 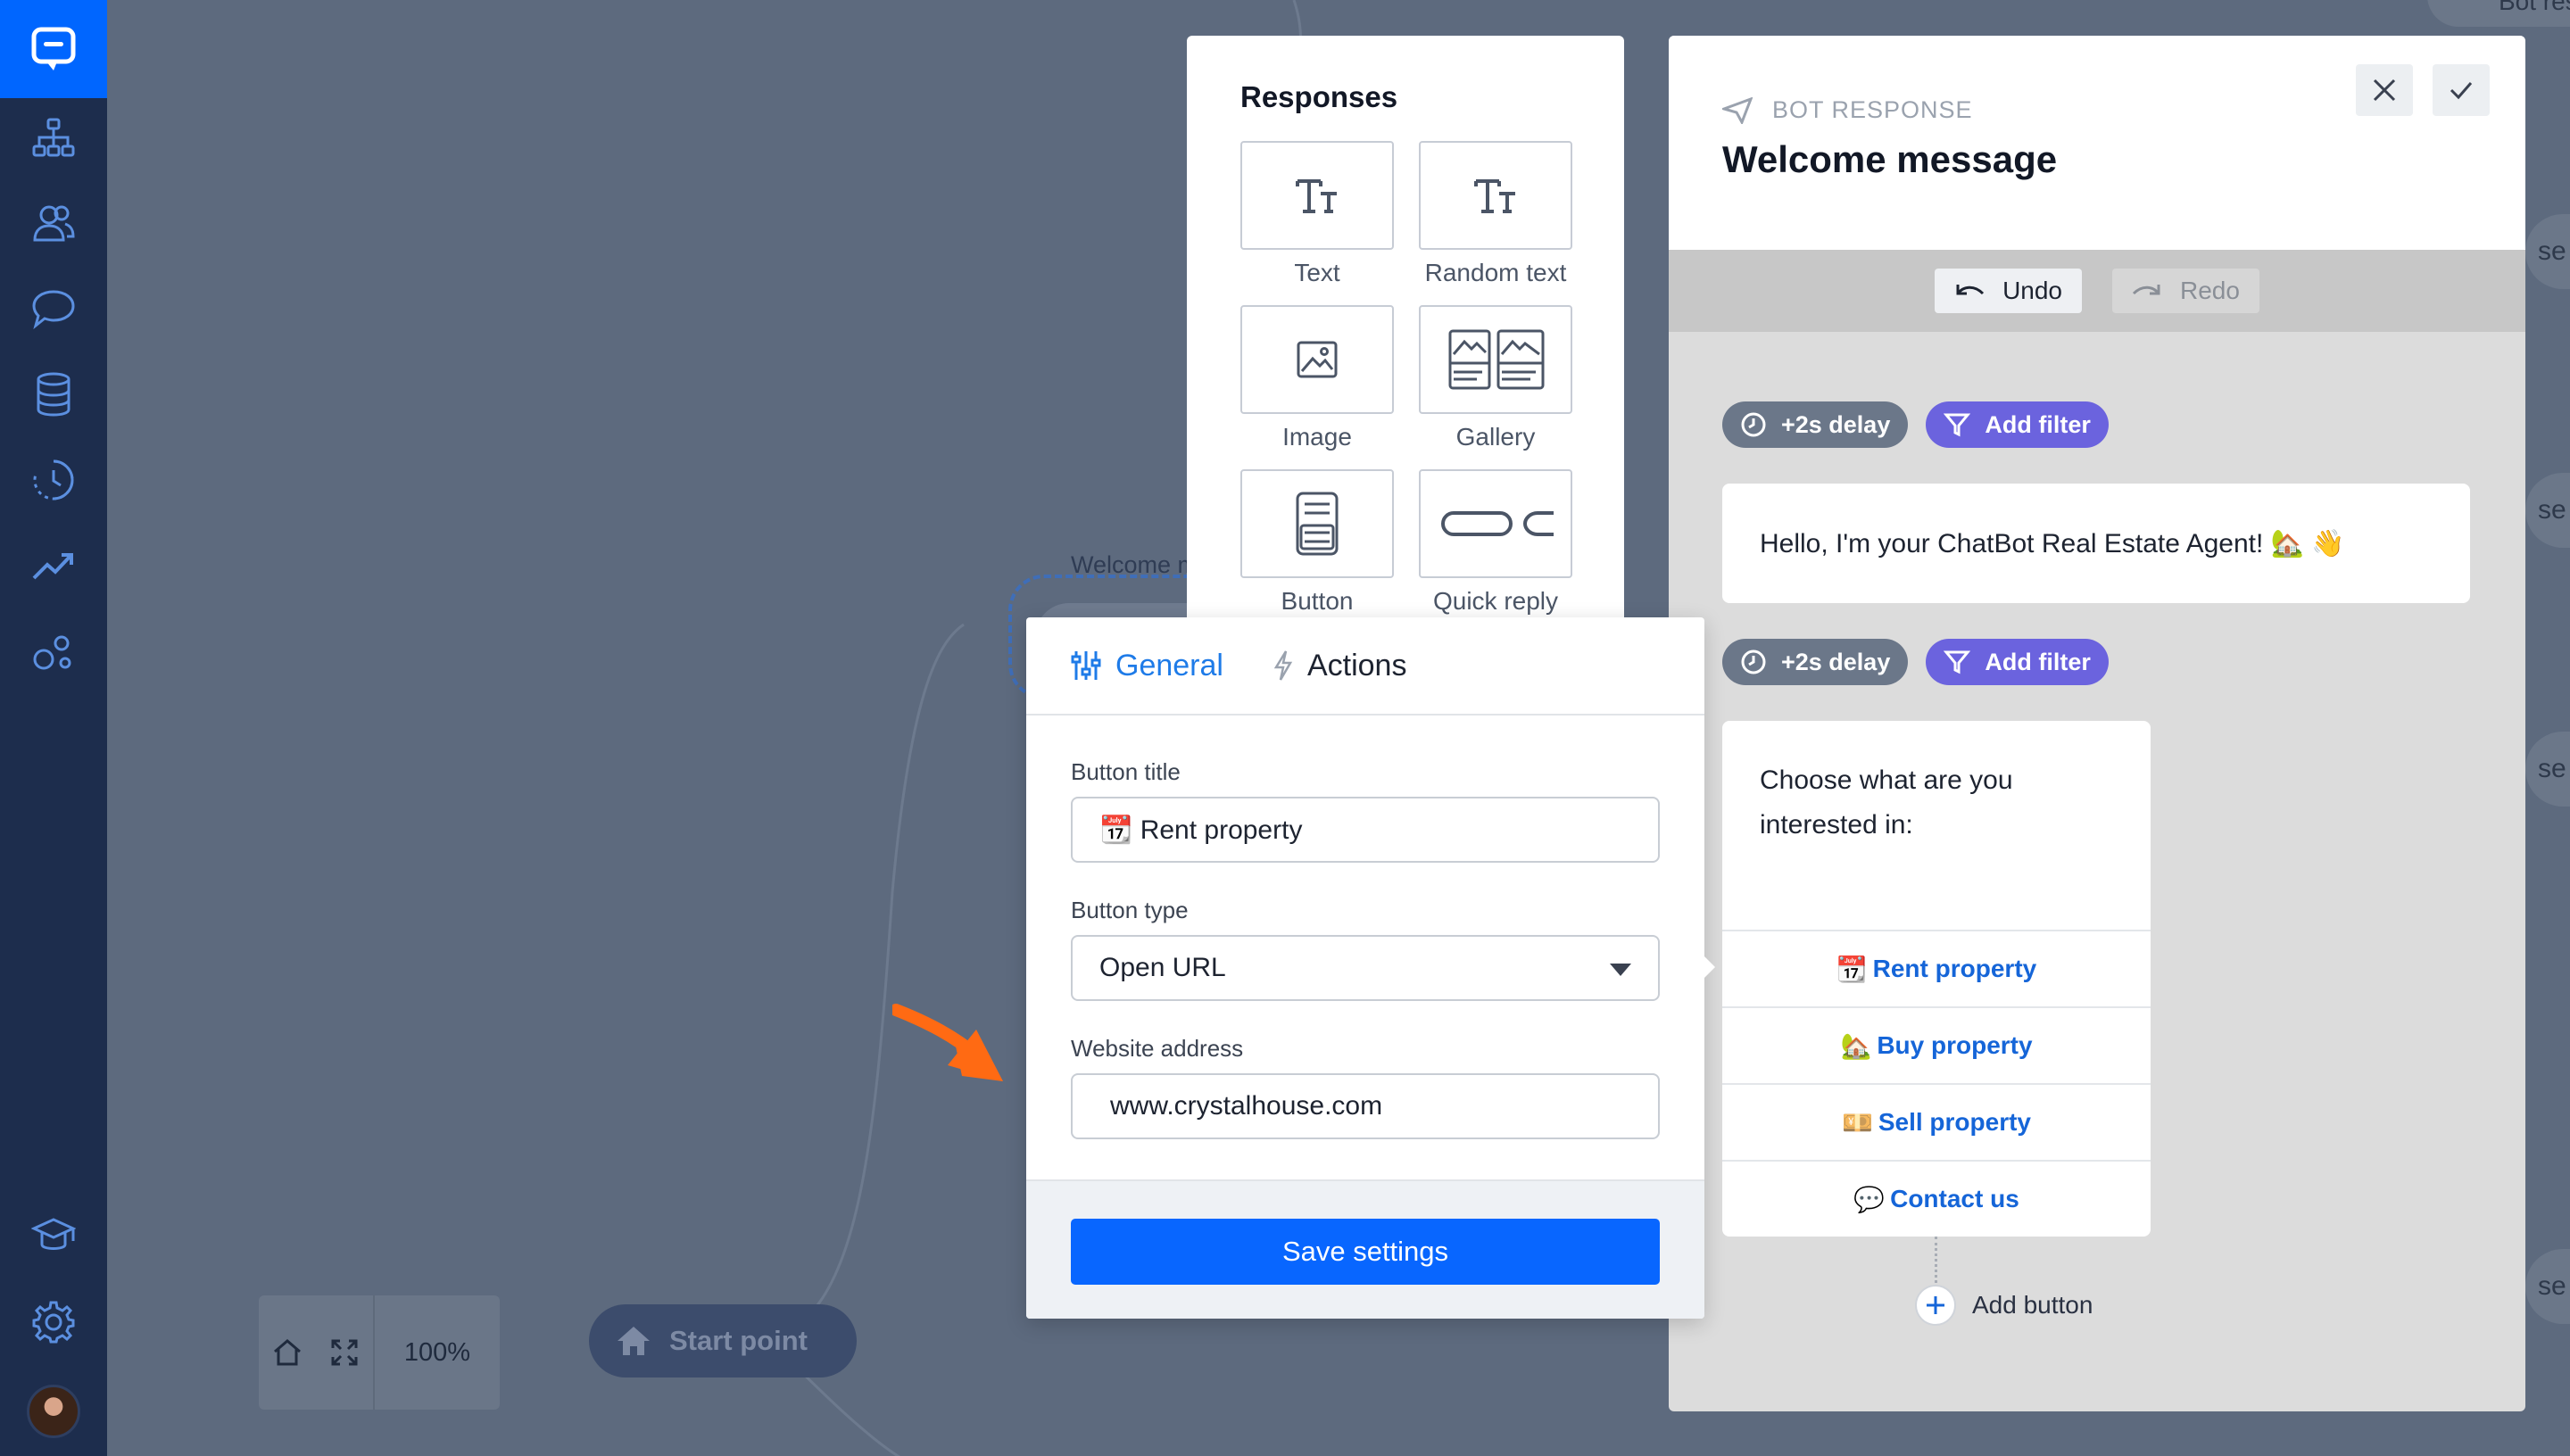 I want to click on message-button-sell: 💴 Sell property, so click(x=1937, y=1121).